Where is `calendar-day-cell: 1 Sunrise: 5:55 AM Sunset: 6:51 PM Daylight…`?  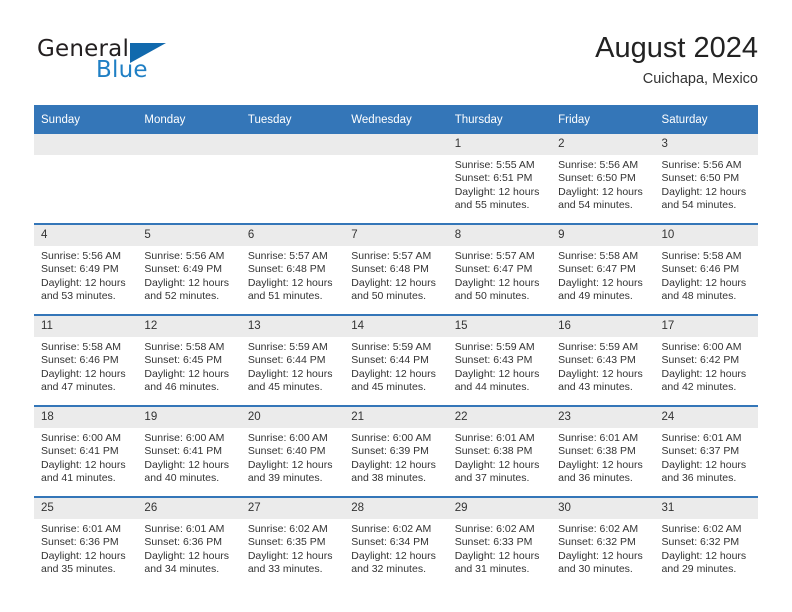
calendar-day-cell: 1 Sunrise: 5:55 AM Sunset: 6:51 PM Daylight… is located at coordinates (499, 179).